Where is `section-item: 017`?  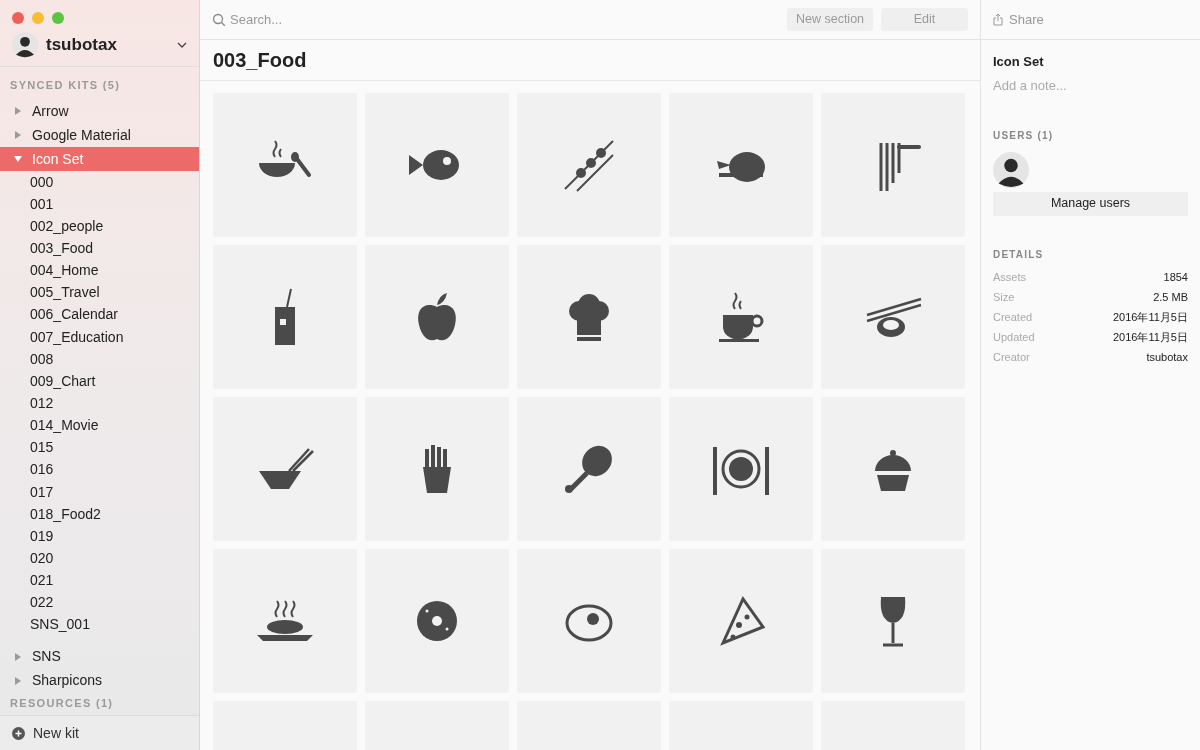 section-item: 017 is located at coordinates (99, 492).